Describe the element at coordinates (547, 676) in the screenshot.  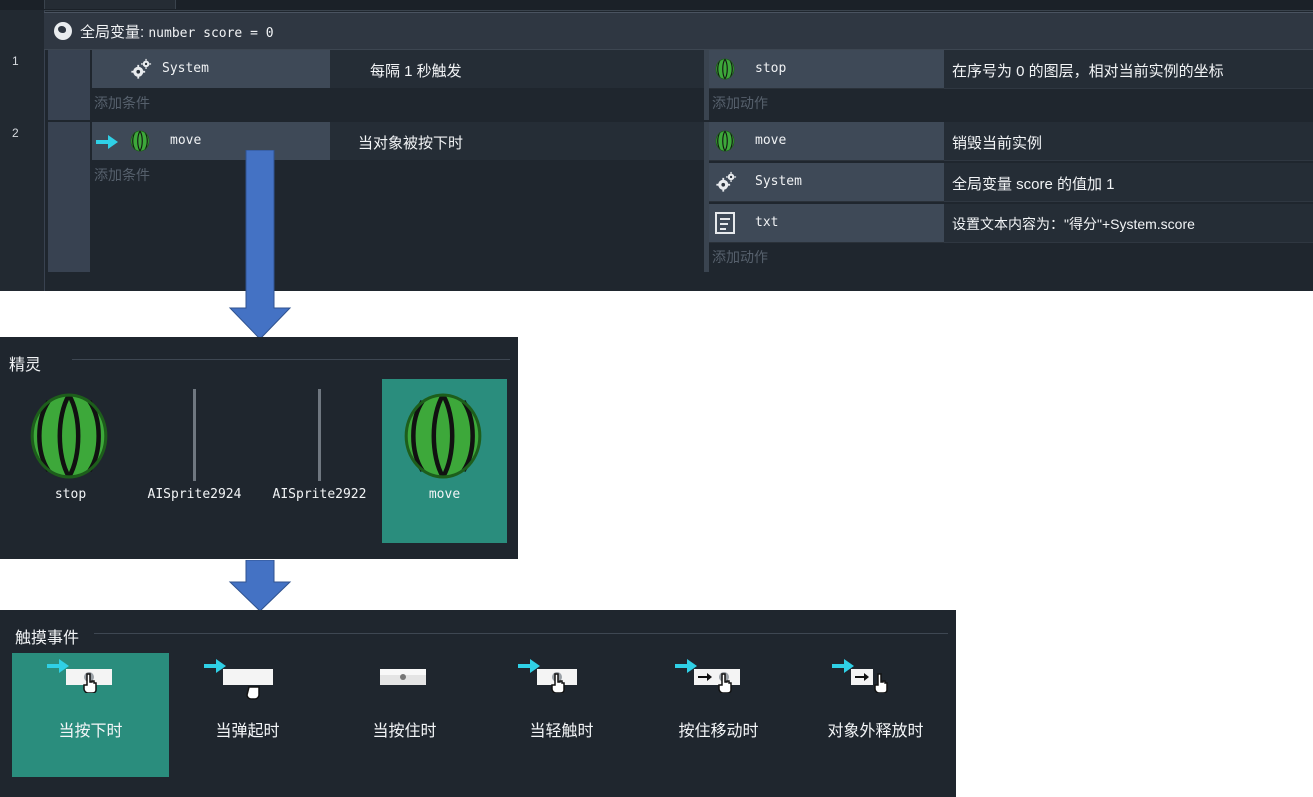
I see `touch-tap-icon` at that location.